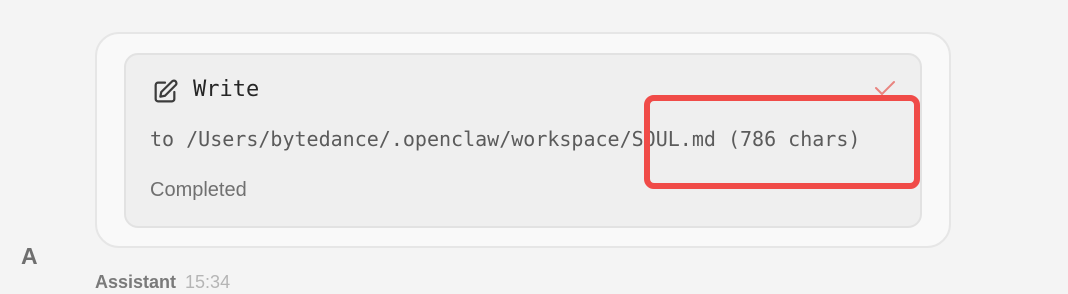 This screenshot has width=1068, height=294. What do you see at coordinates (885, 88) in the screenshot?
I see `check-icon` at bounding box center [885, 88].